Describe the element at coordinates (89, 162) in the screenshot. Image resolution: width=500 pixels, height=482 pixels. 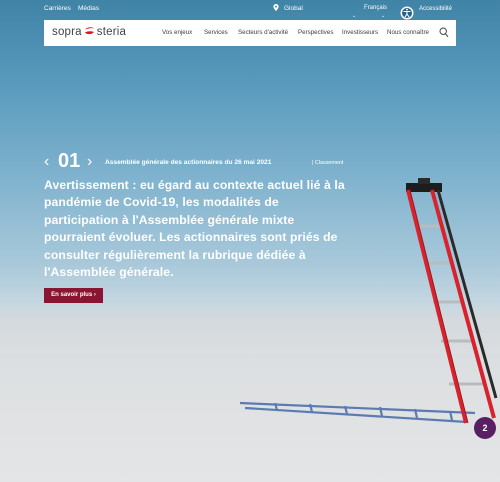
I see `chevron-right-icon: ›` at that location.